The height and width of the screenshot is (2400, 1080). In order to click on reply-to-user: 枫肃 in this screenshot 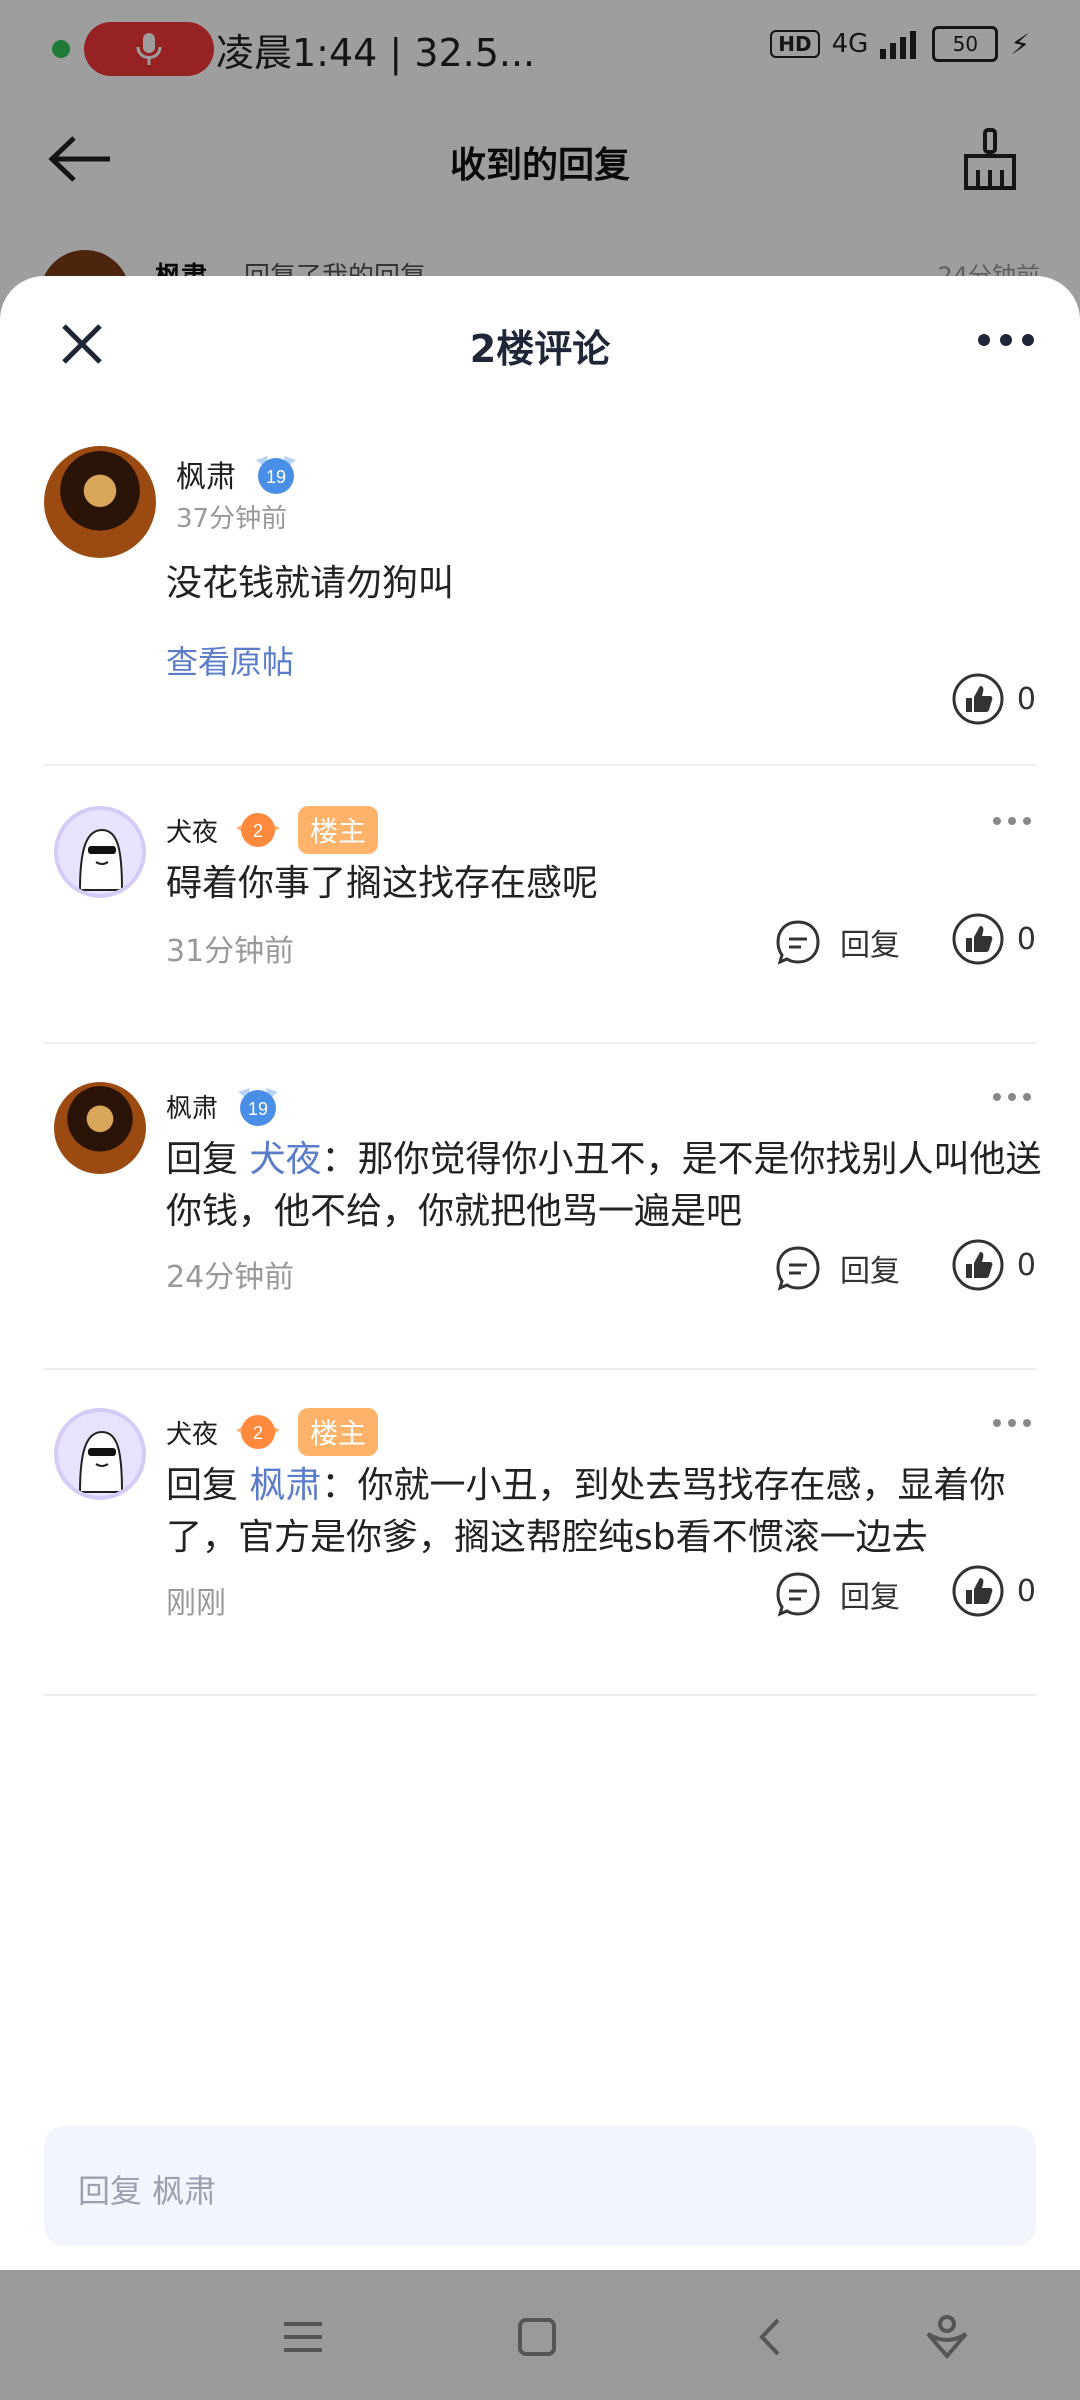, I will do `click(285, 1485)`.